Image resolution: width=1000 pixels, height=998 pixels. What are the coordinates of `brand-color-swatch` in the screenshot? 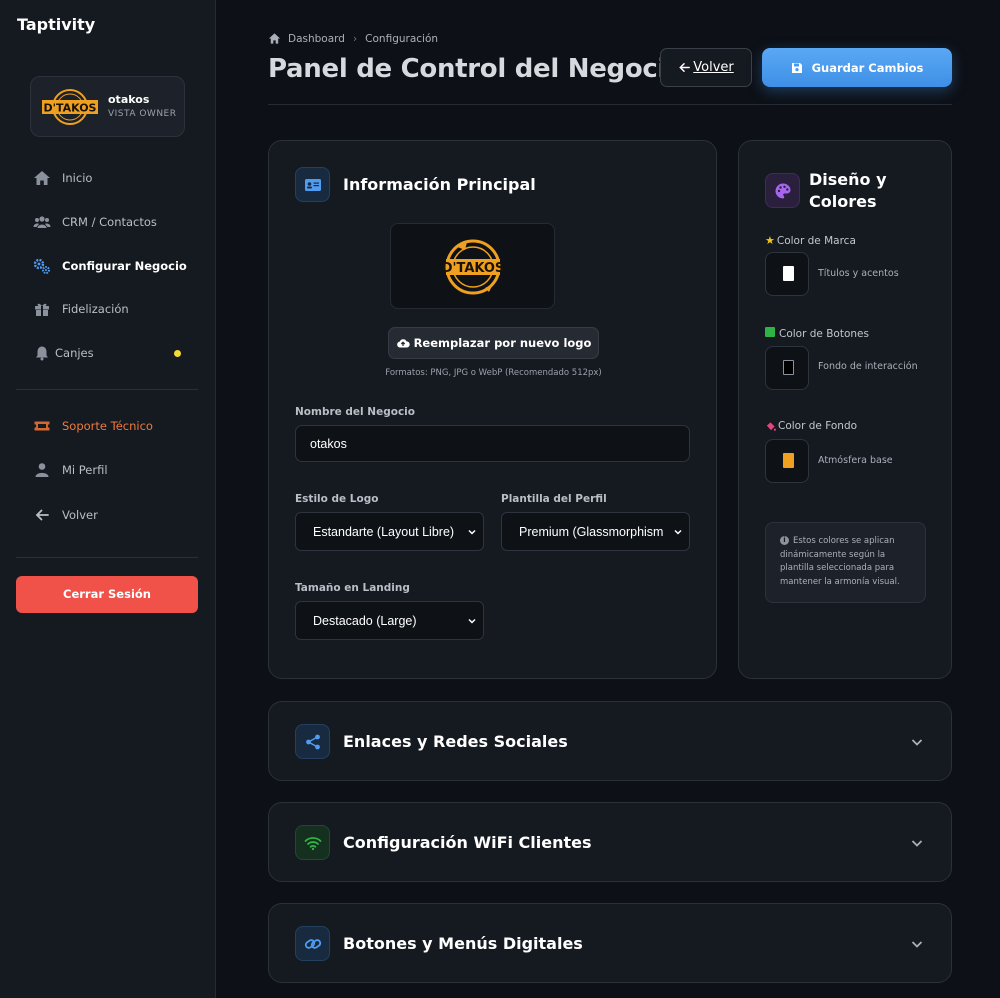 It's located at (788, 273).